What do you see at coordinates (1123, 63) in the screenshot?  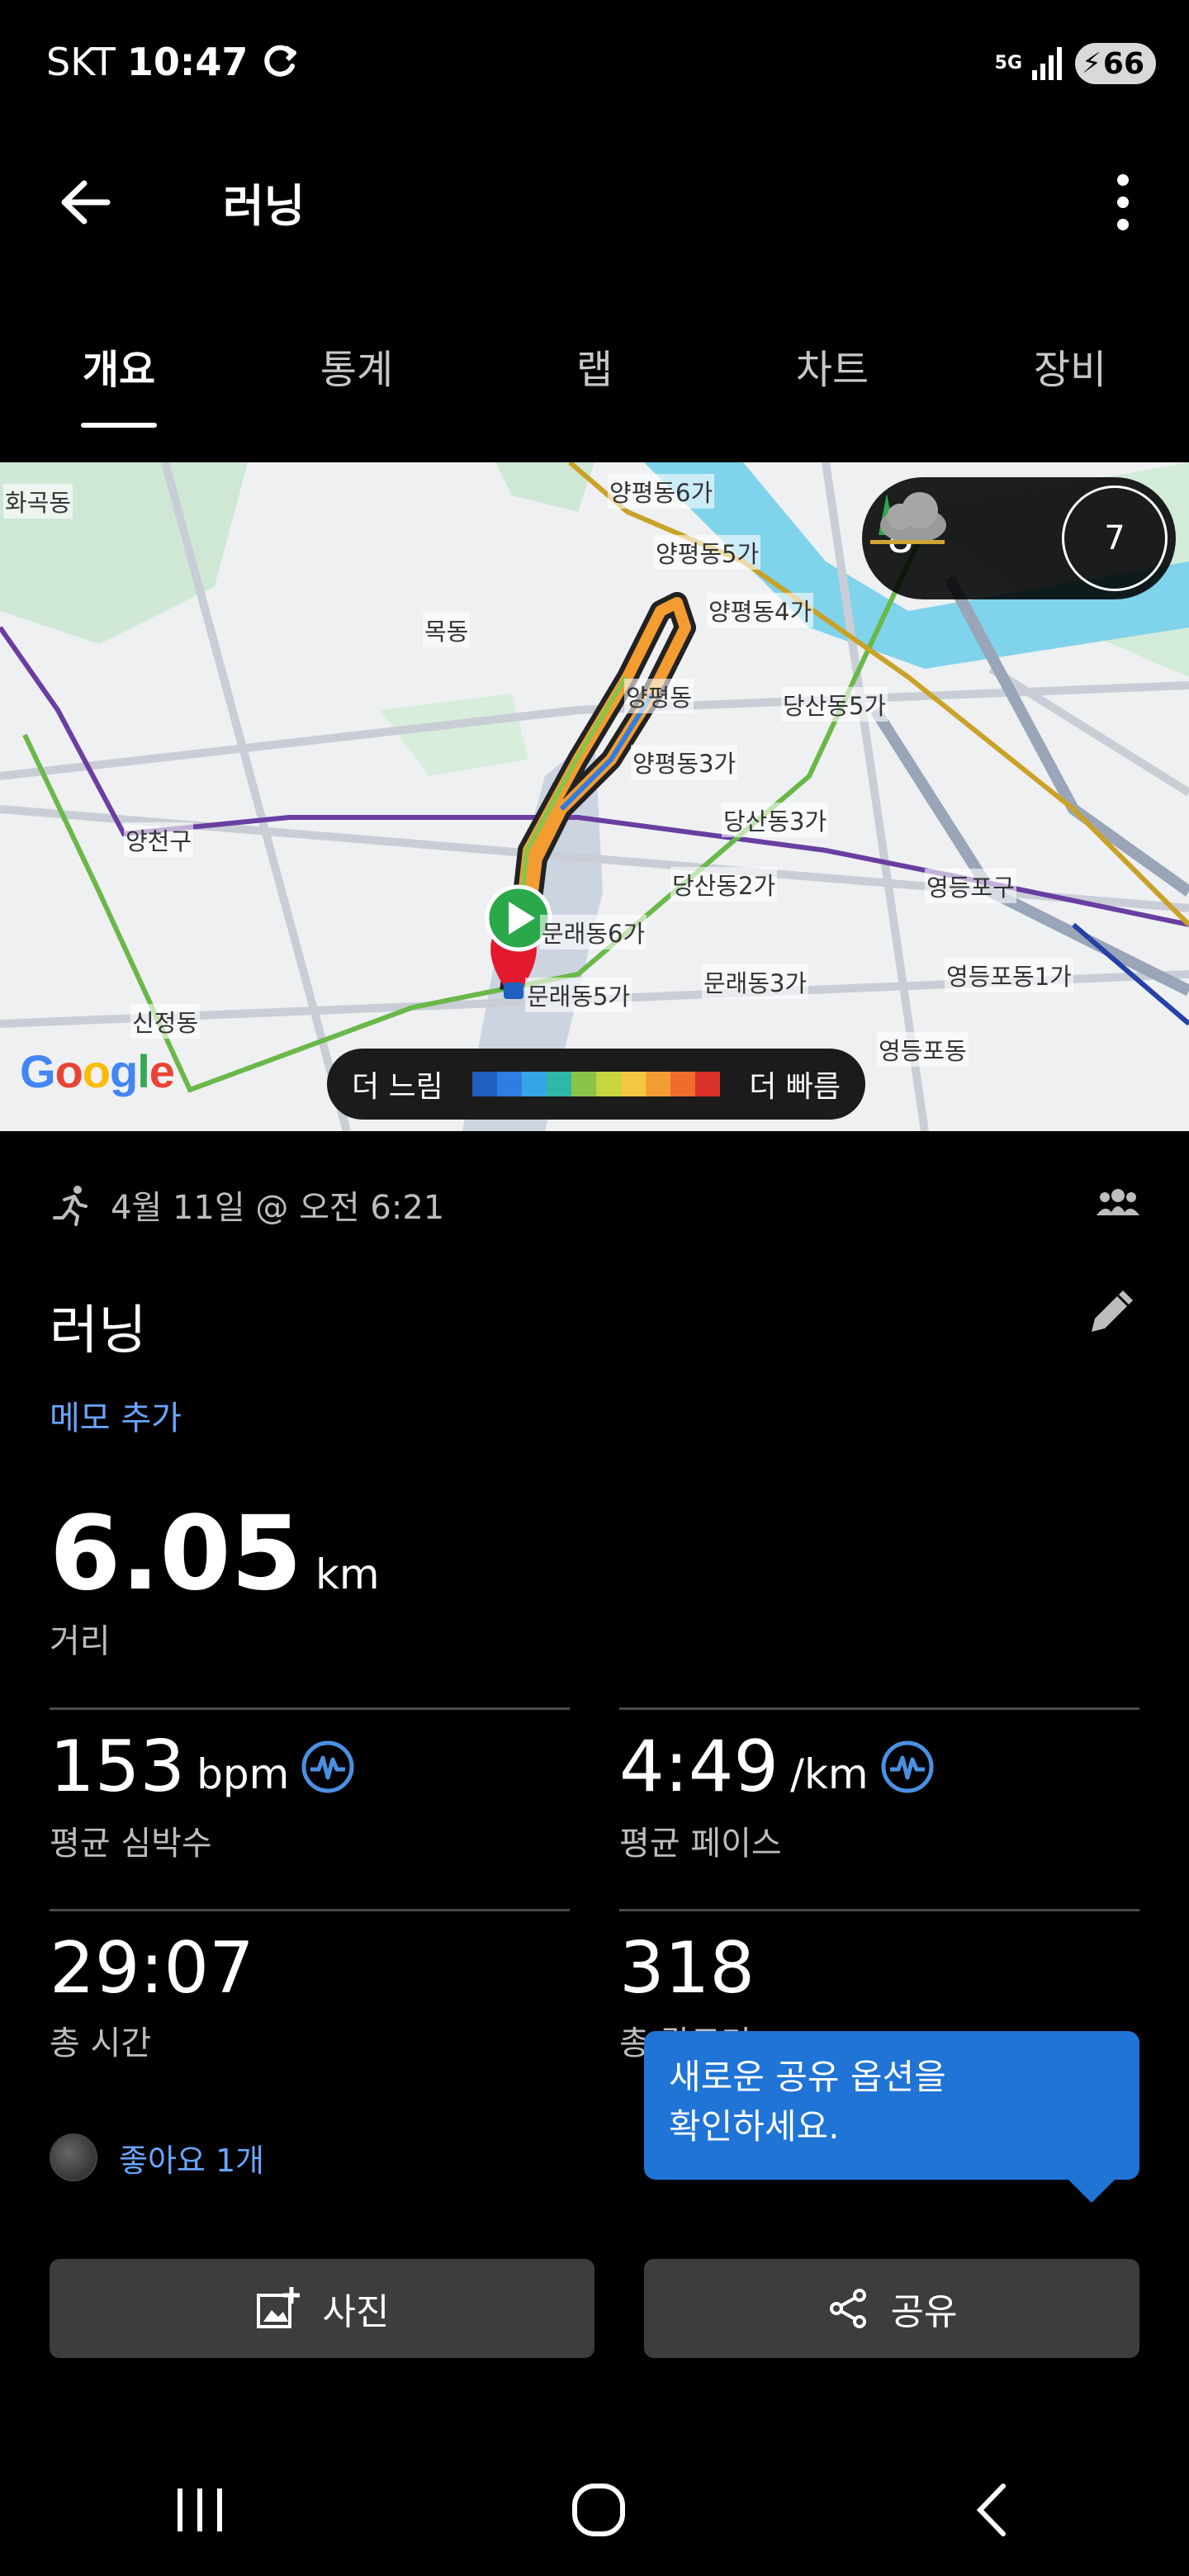 I see `battery-level: 66` at bounding box center [1123, 63].